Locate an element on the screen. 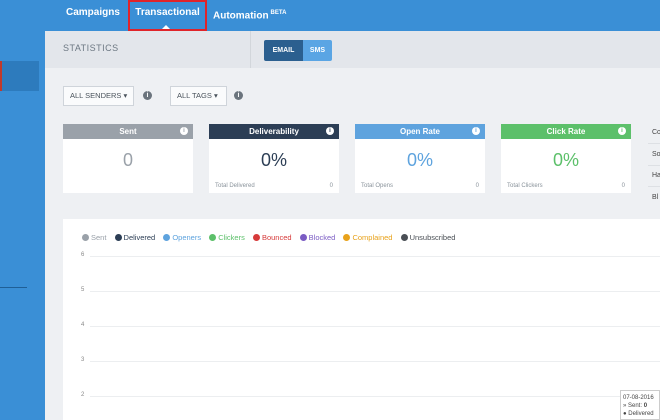  legend-item-bounced: Bounced is located at coordinates (272, 237).